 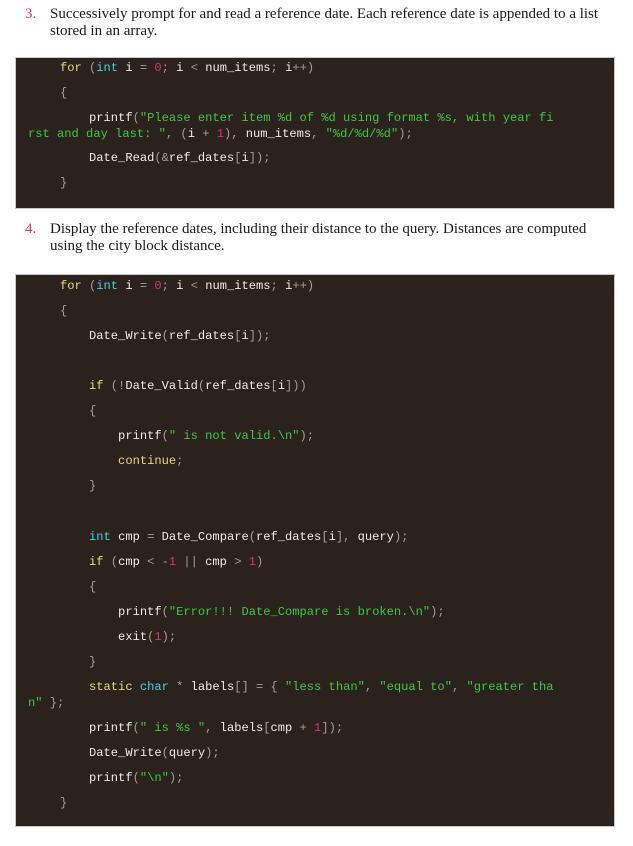 What do you see at coordinates (510, 687) in the screenshot?
I see `code-token: "greater tha` at bounding box center [510, 687].